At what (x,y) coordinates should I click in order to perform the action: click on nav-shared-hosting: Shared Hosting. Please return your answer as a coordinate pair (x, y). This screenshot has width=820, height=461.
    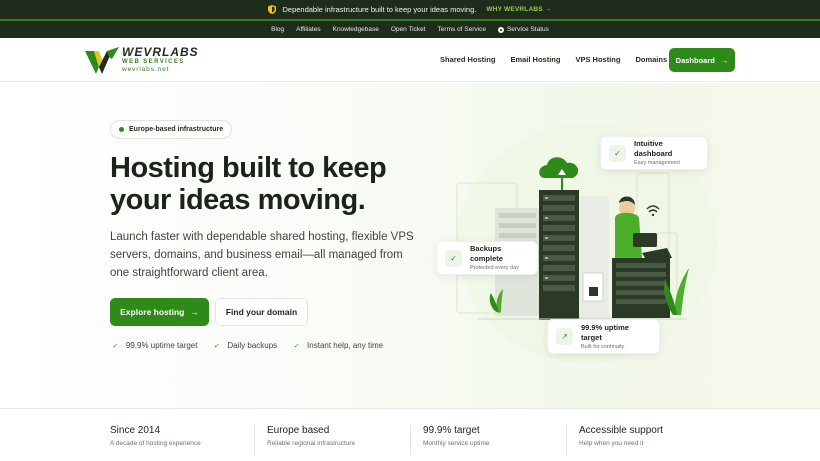
    Looking at the image, I should click on (467, 59).